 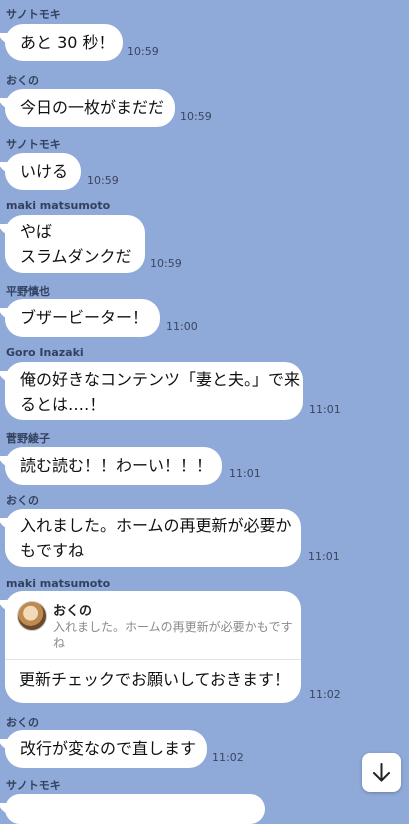 I want to click on quoted-sender-name: おくの, so click(x=73, y=611).